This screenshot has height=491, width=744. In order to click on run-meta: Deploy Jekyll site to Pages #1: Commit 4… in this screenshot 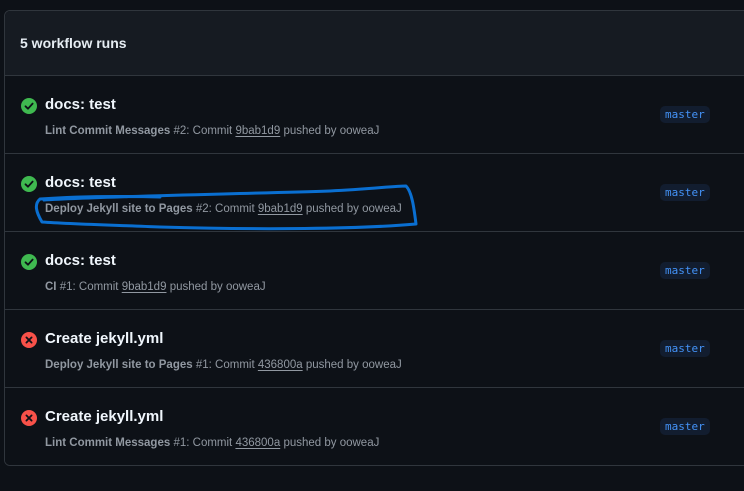, I will do `click(223, 365)`.